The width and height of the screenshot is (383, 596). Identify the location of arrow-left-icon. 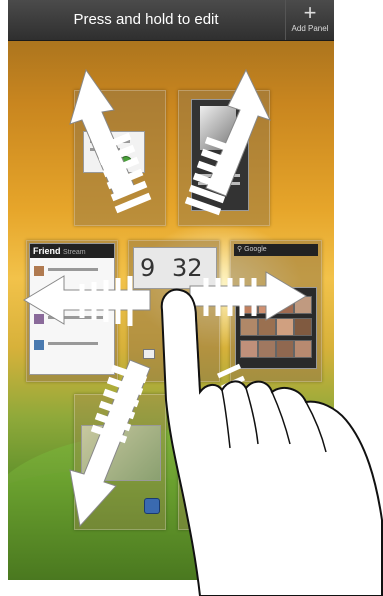
(87, 300).